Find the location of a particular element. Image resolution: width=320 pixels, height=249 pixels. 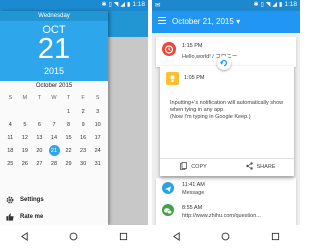

calendar-day-number: 1 is located at coordinates (69, 112).